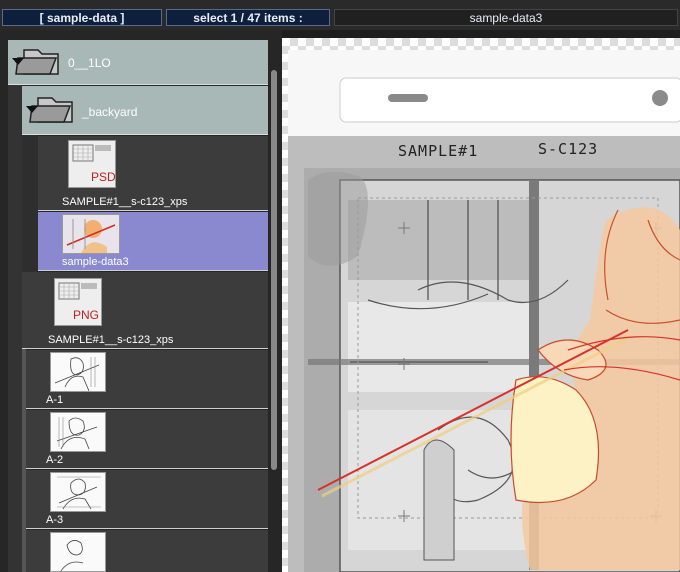 The image size is (680, 572). What do you see at coordinates (147, 379) in the screenshot?
I see `list-item: A-1` at bounding box center [147, 379].